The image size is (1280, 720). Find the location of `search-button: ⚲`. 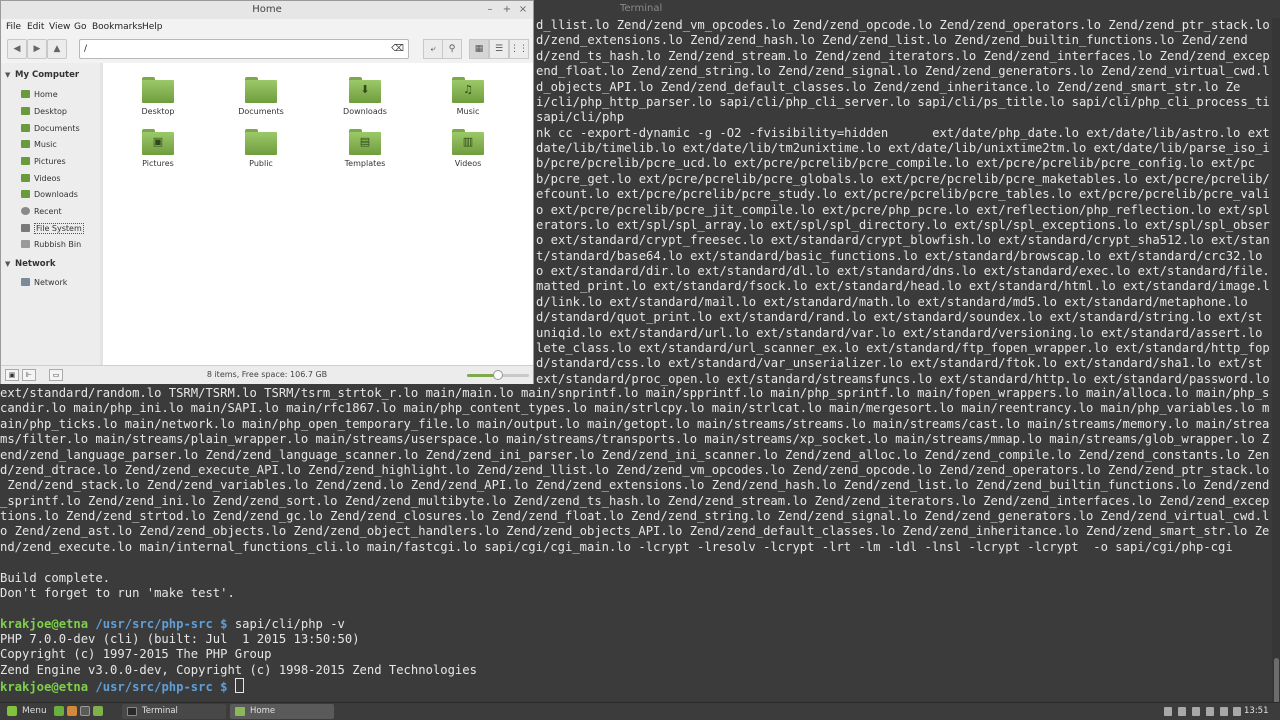

search-button: ⚲ is located at coordinates (452, 49).